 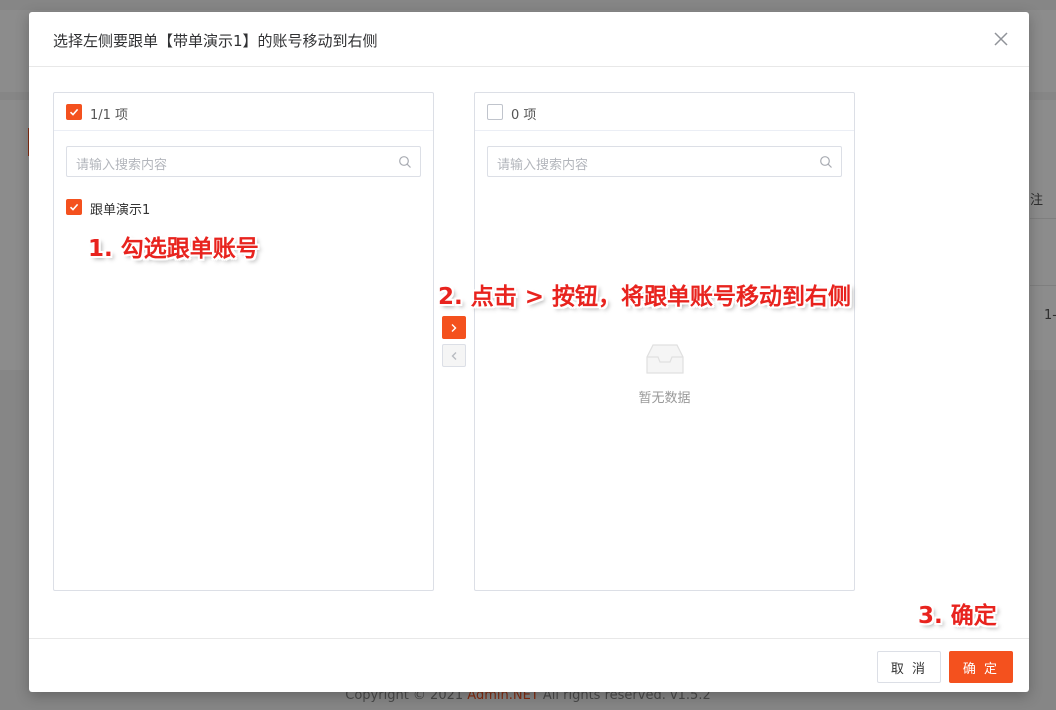 I want to click on list-item-label: 跟单演示1, so click(x=120, y=210).